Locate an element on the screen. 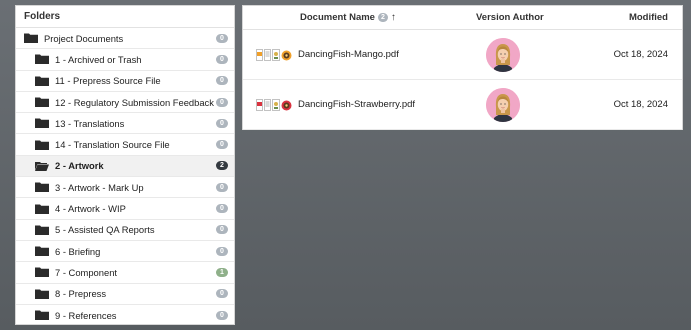 The image size is (691, 330). folder-count-badge: 2 is located at coordinates (222, 166).